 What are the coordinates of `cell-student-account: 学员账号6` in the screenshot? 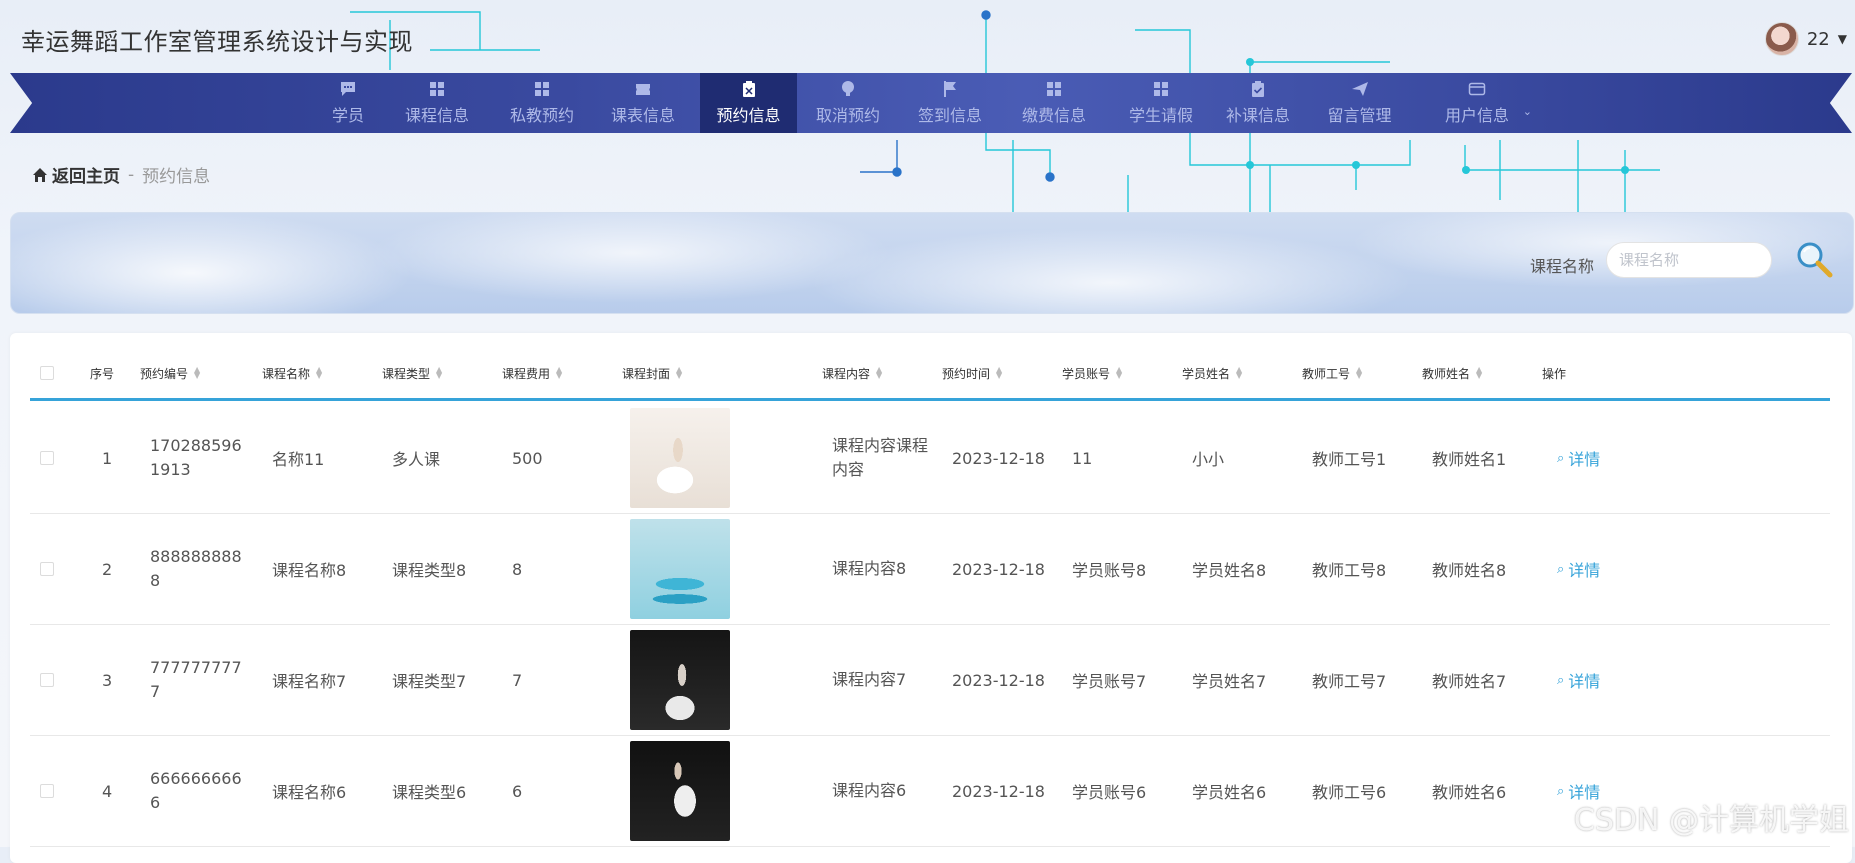 It's located at (1109, 792).